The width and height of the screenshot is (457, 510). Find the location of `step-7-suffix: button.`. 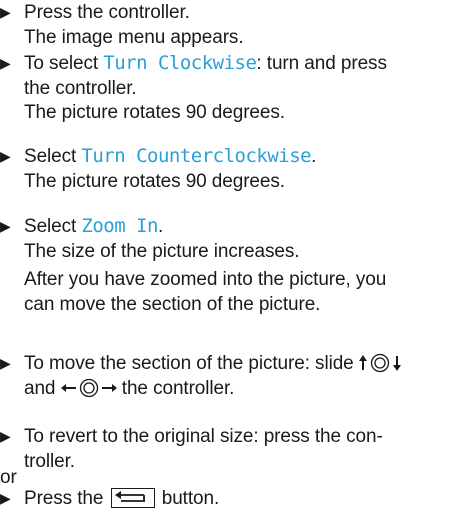

step-7-suffix: button. is located at coordinates (188, 498).